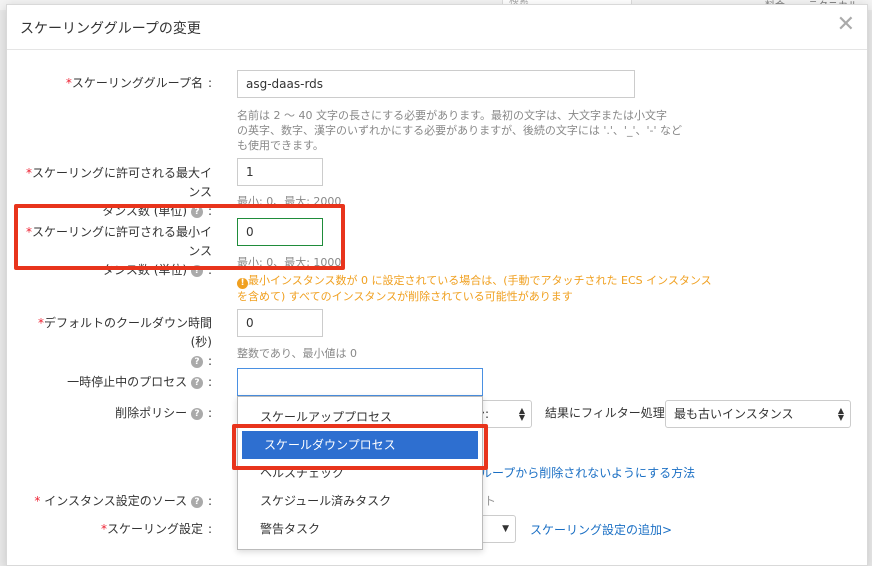  I want to click on filter-label: 結果にフィルター処理, so click(605, 413).